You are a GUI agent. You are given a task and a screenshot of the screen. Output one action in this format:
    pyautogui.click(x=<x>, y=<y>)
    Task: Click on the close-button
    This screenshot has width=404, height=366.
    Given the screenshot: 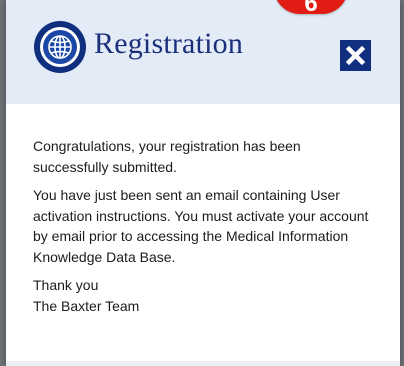 What is the action you would take?
    pyautogui.click(x=355, y=55)
    